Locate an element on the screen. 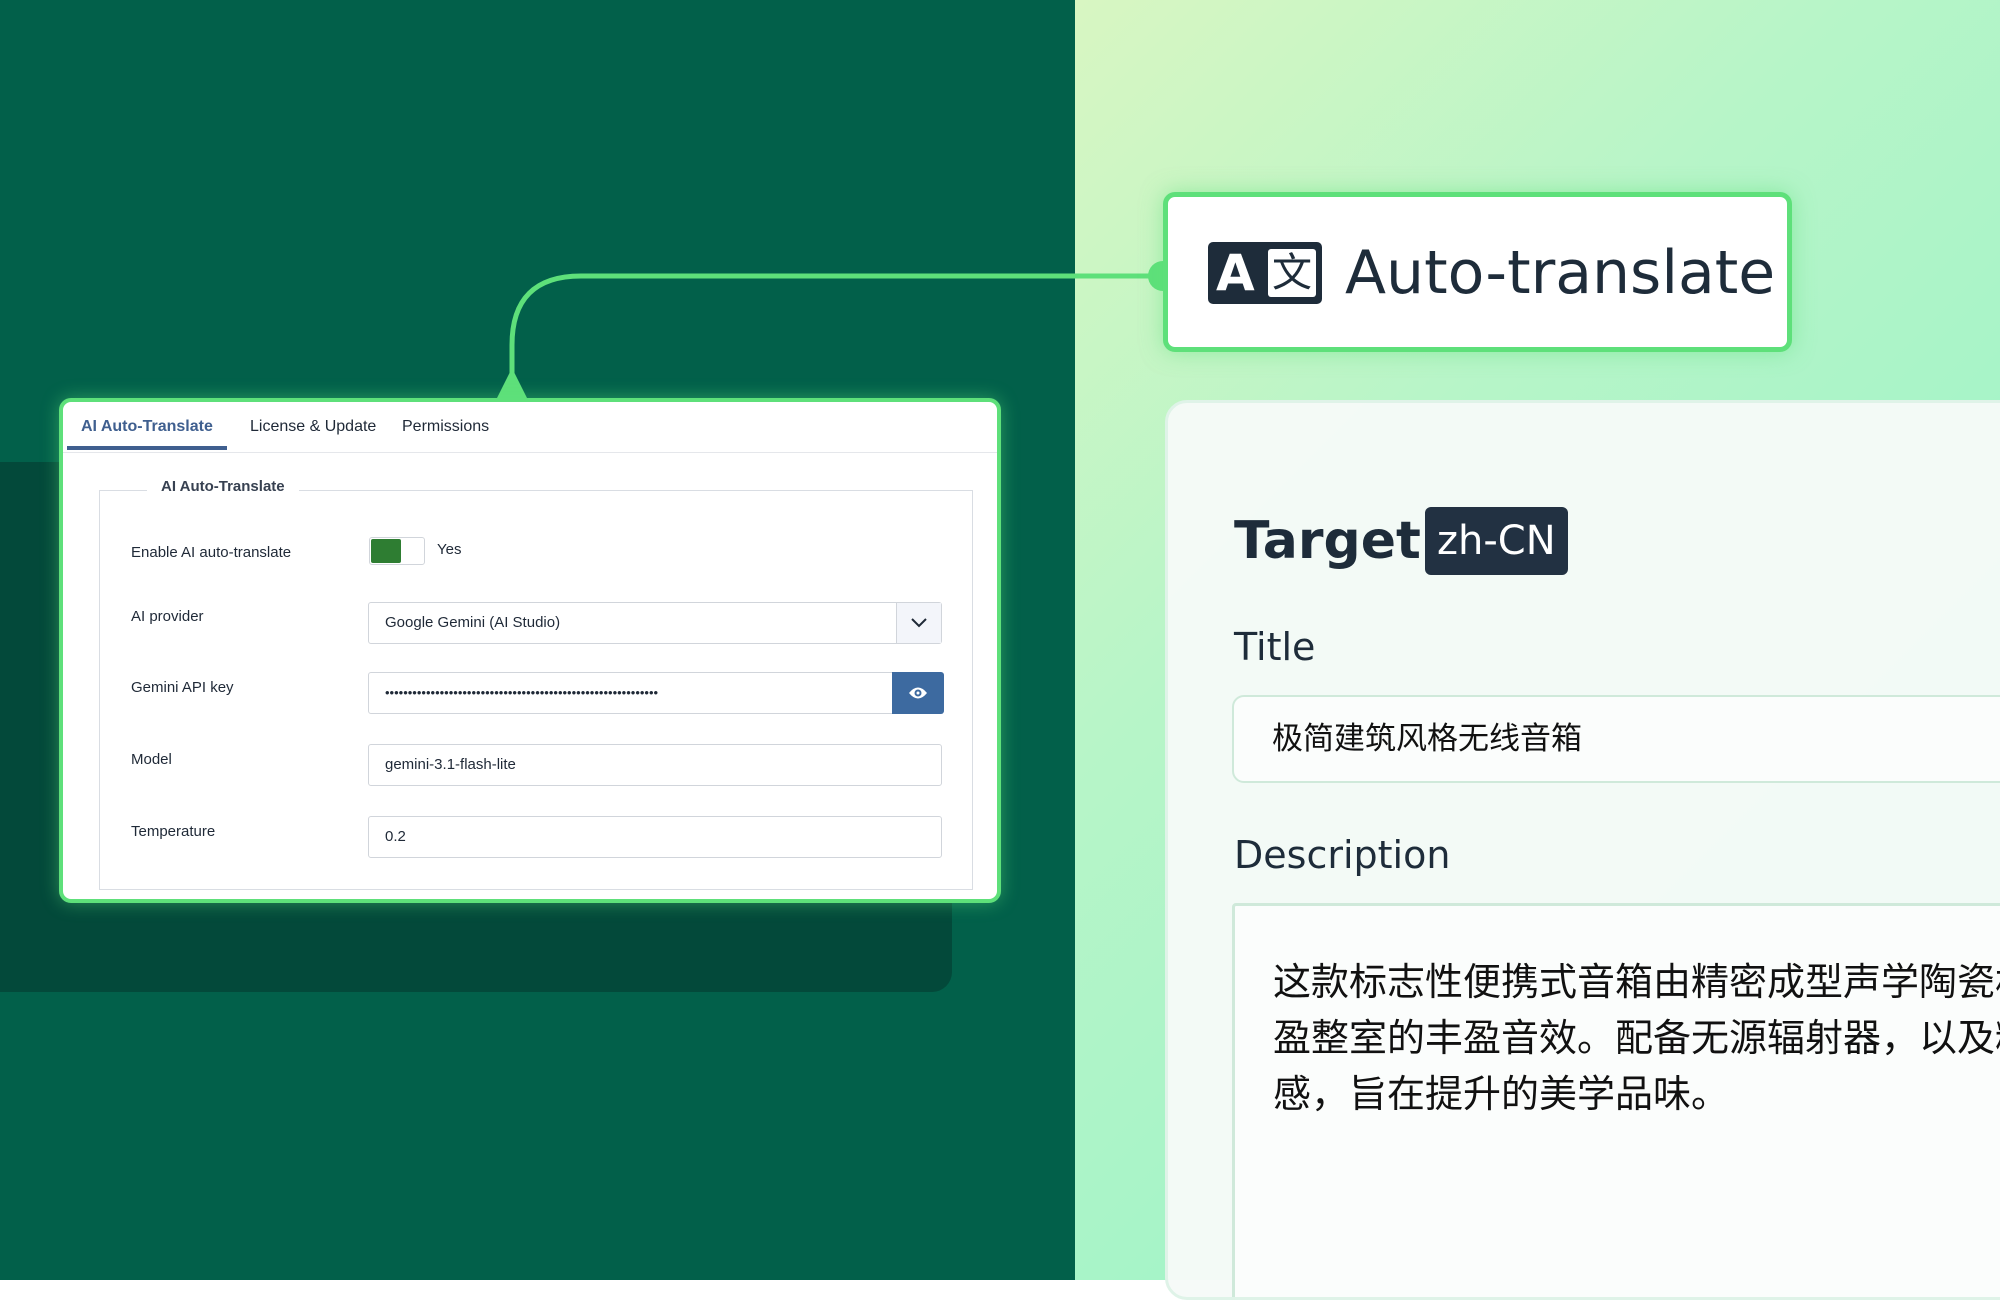 The height and width of the screenshot is (1300, 2000). language-badge: zh-CN is located at coordinates (1496, 541).